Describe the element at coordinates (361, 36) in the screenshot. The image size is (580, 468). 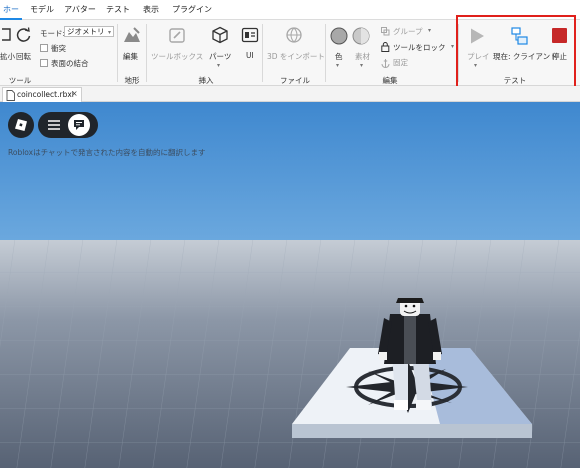
I see `material-icon` at that location.